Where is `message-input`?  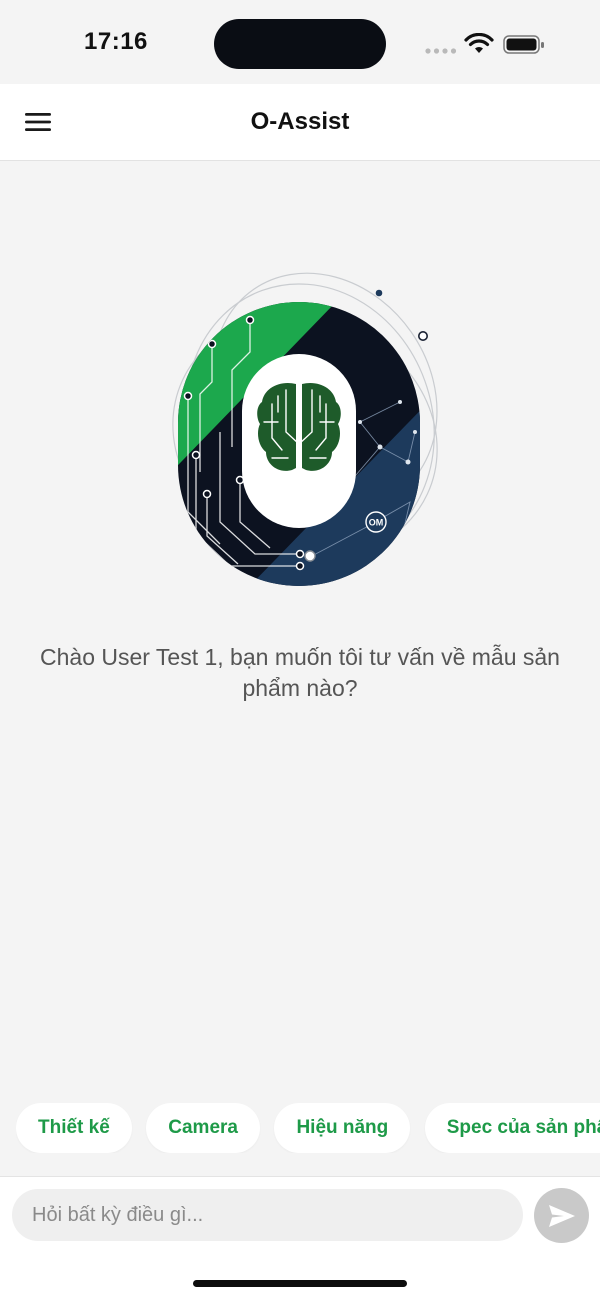 message-input is located at coordinates (267, 1215).